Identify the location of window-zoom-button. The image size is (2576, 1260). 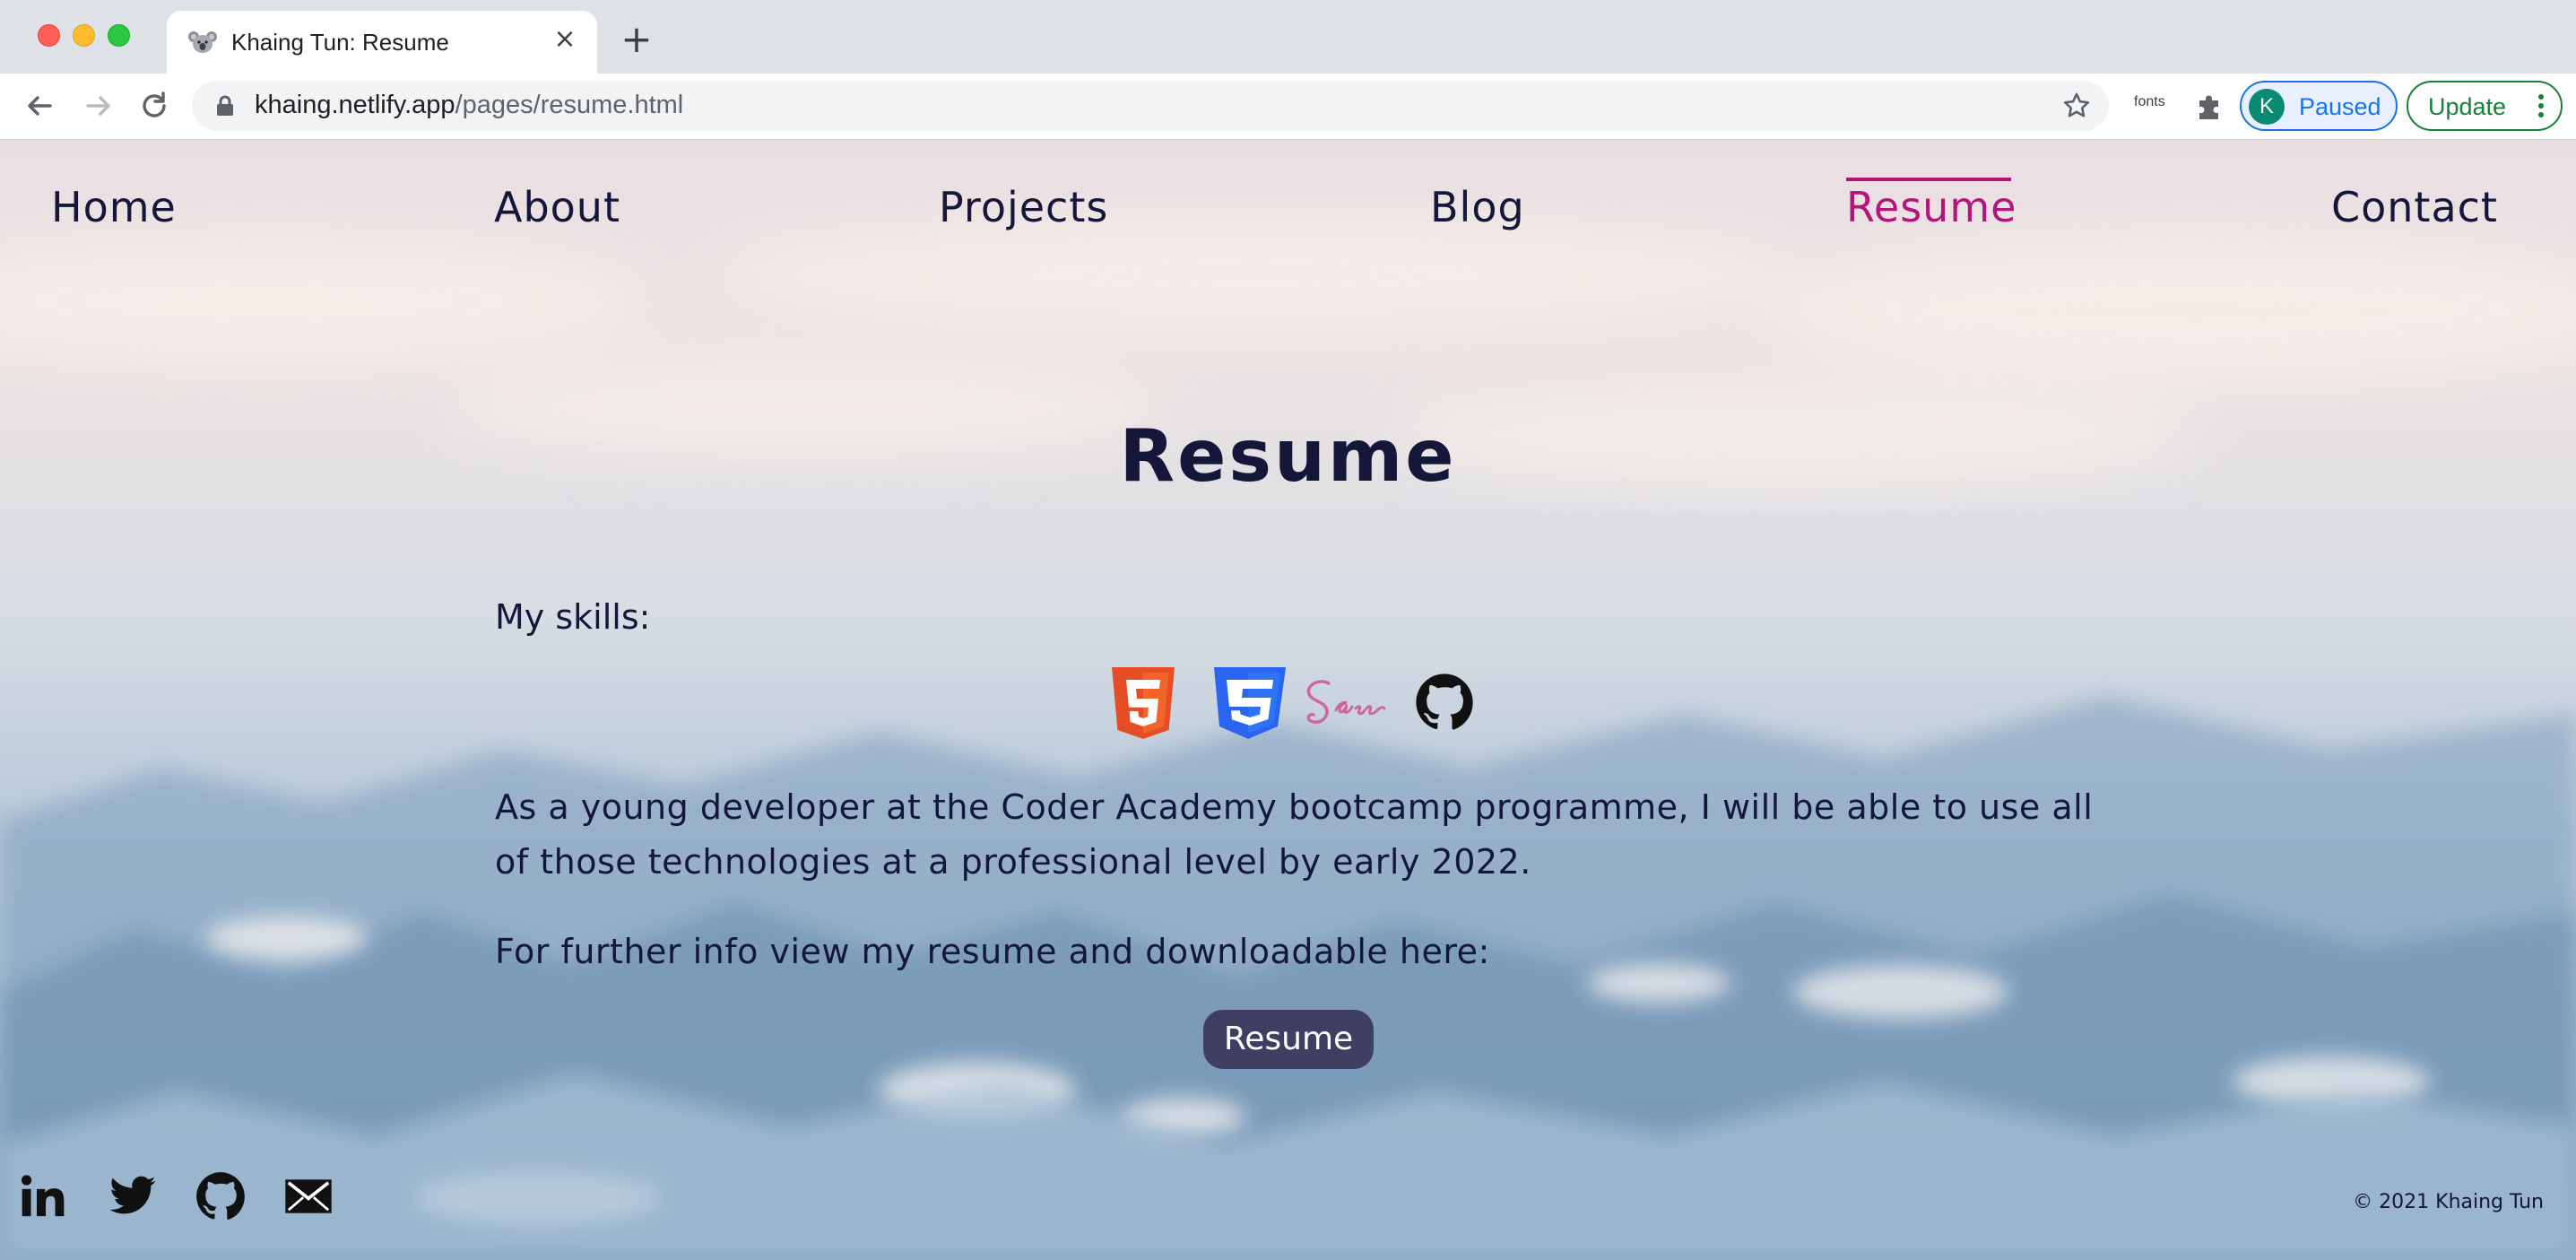
(119, 35).